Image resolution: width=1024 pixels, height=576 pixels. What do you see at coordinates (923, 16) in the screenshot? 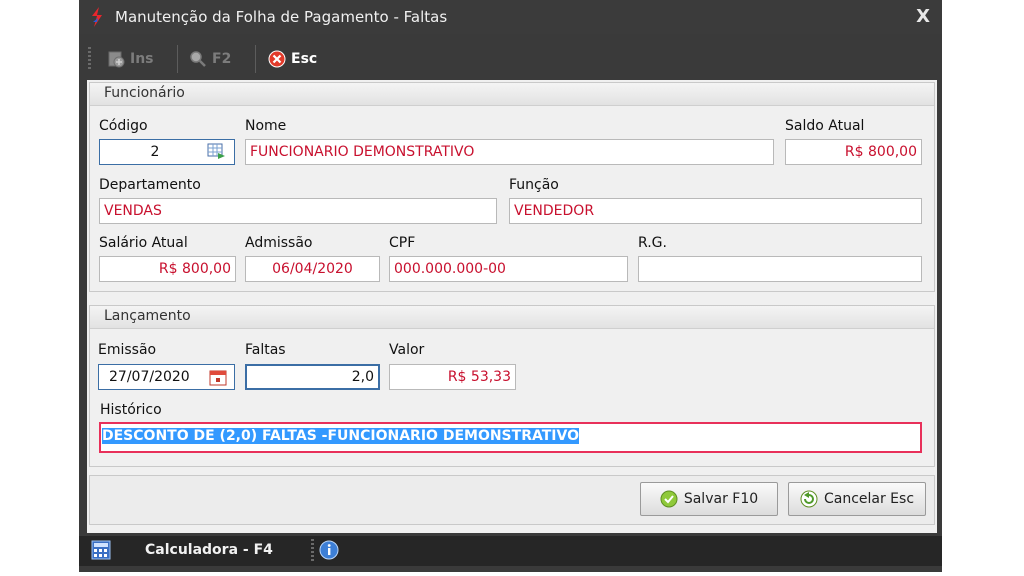
I see `close-icon: X` at bounding box center [923, 16].